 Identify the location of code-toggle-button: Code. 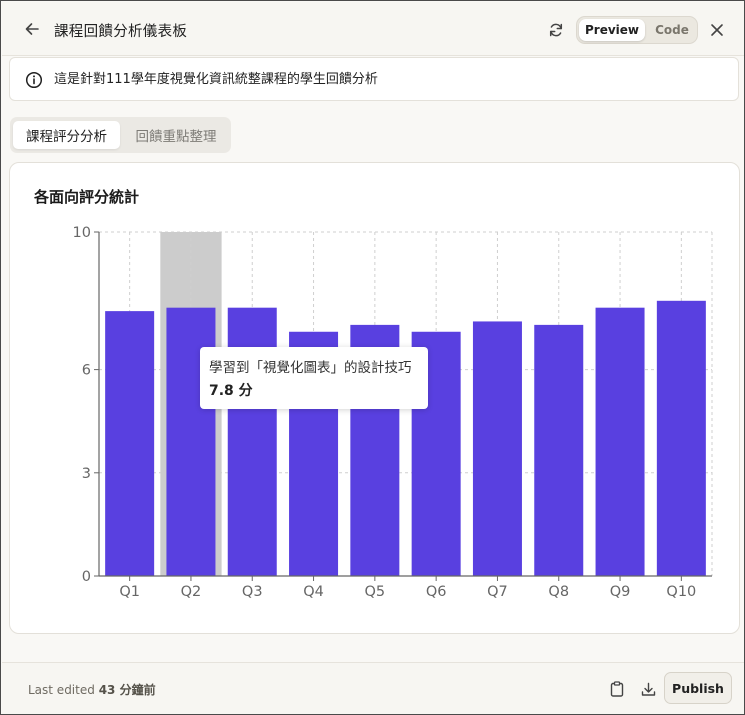
(672, 30).